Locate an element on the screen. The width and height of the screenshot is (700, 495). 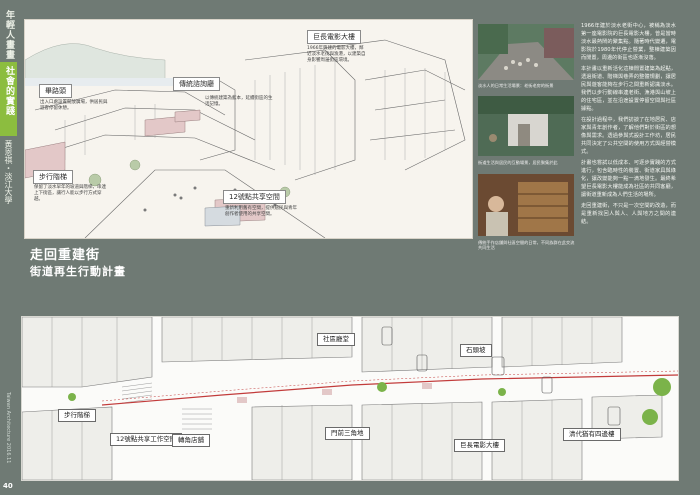
magazine-label: Taiwan Architecture 2016.11 is located at coordinates (8, 428).